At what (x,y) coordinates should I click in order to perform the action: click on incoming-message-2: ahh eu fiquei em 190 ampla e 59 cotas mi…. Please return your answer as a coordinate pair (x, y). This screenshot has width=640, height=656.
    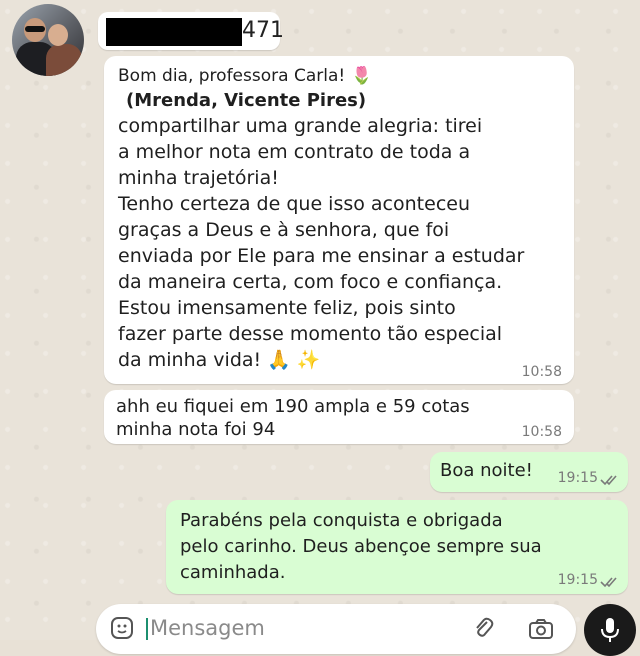
    Looking at the image, I should click on (339, 417).